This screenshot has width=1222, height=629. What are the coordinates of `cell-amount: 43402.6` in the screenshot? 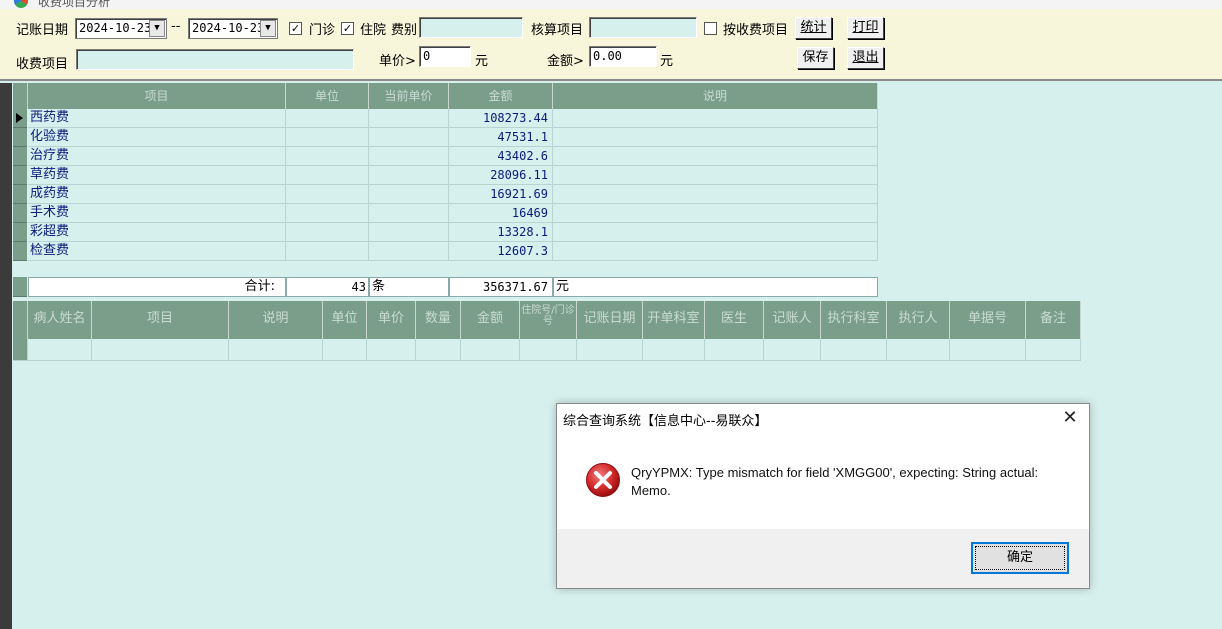 It's located at (501, 156).